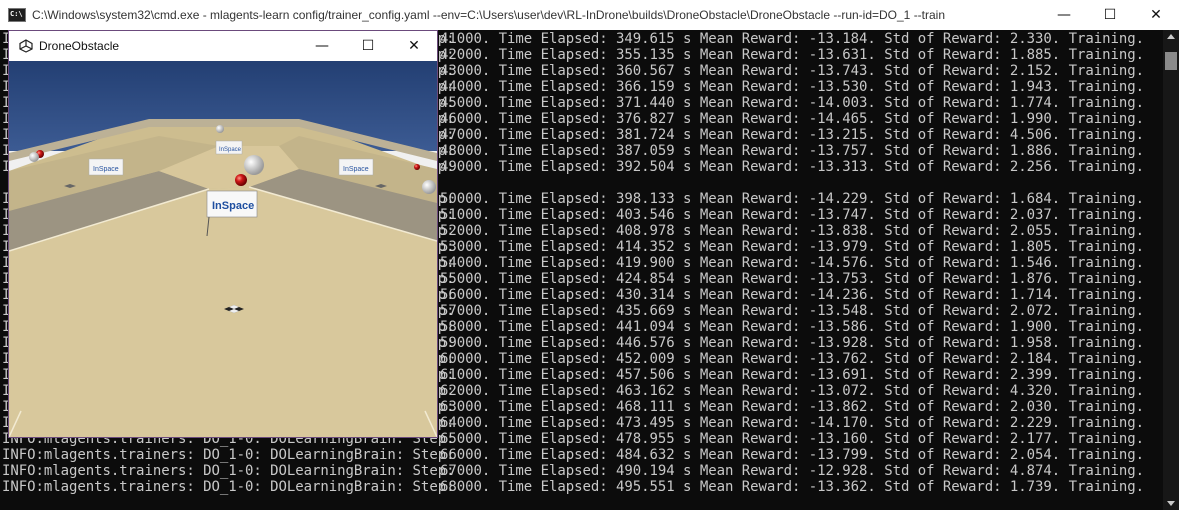 This screenshot has height=510, width=1179. Describe the element at coordinates (1156, 15) in the screenshot. I see `close-button: ✕` at that location.